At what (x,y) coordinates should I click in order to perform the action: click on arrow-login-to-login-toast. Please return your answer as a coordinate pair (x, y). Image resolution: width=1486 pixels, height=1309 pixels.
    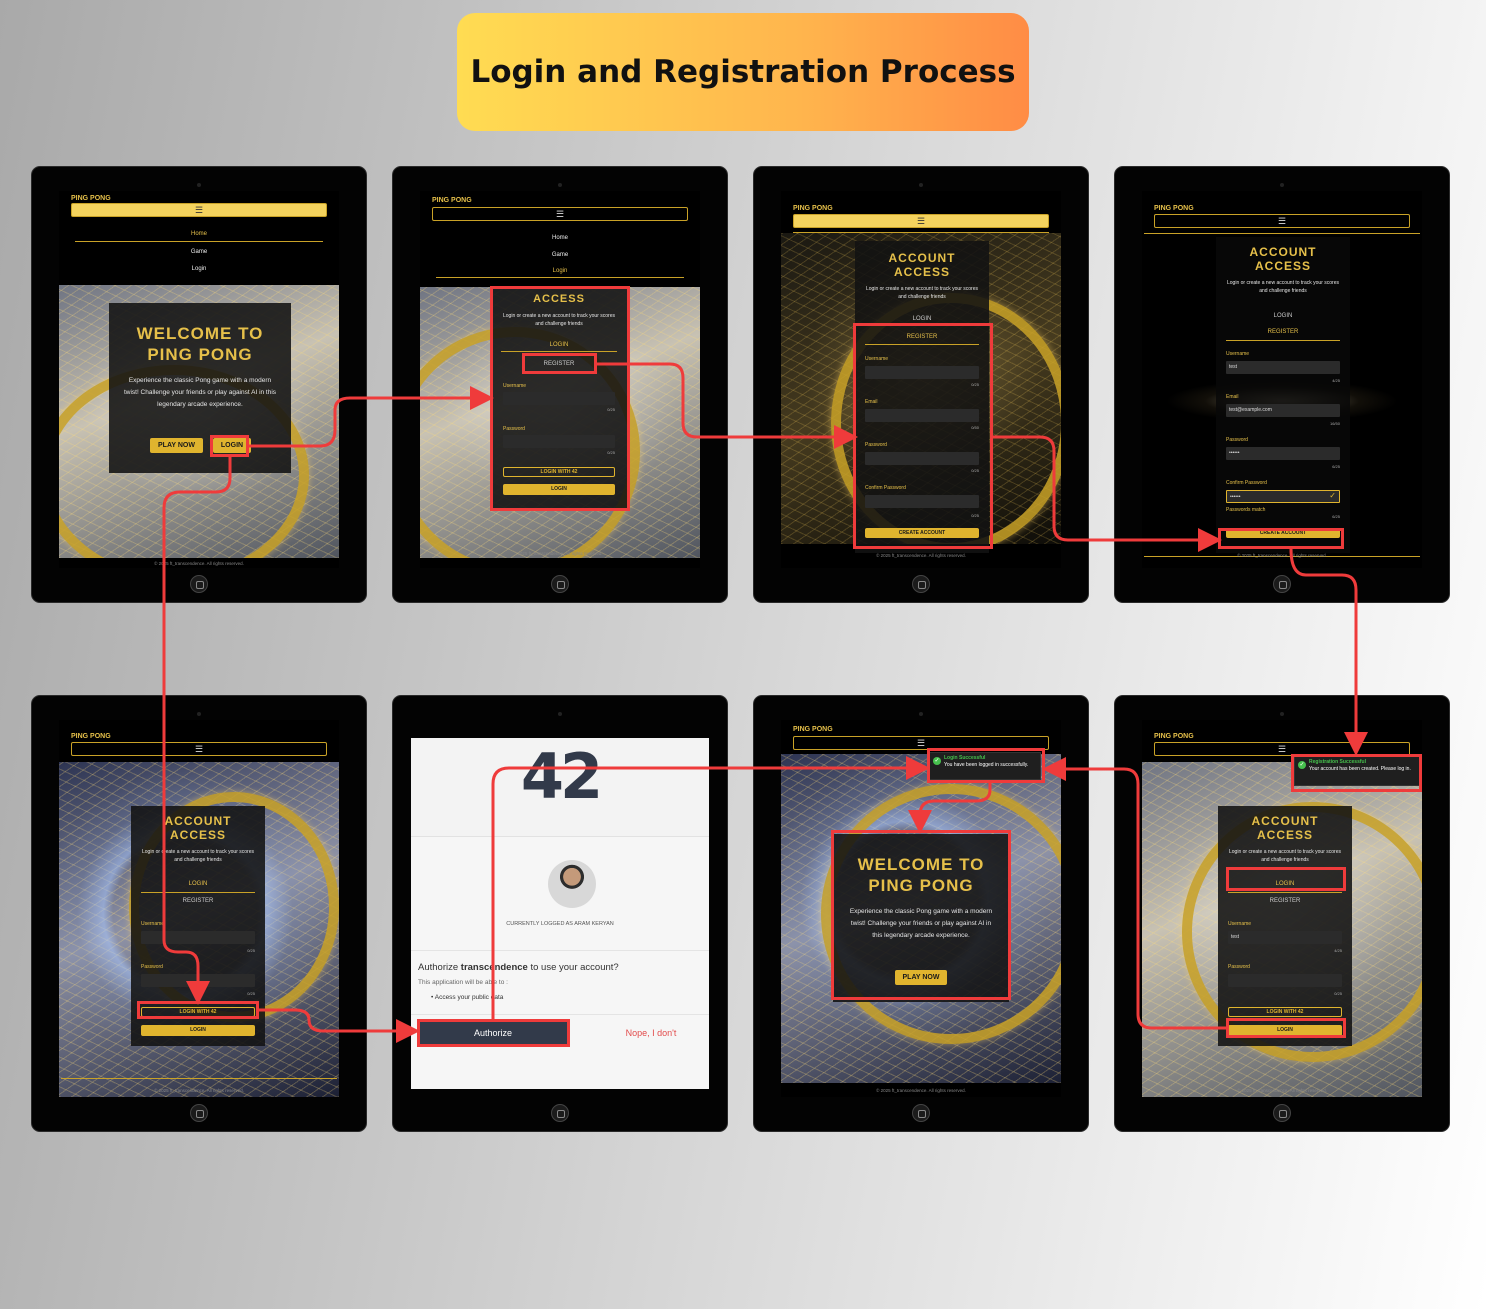
    Looking at the image, I should click on (1135, 893).